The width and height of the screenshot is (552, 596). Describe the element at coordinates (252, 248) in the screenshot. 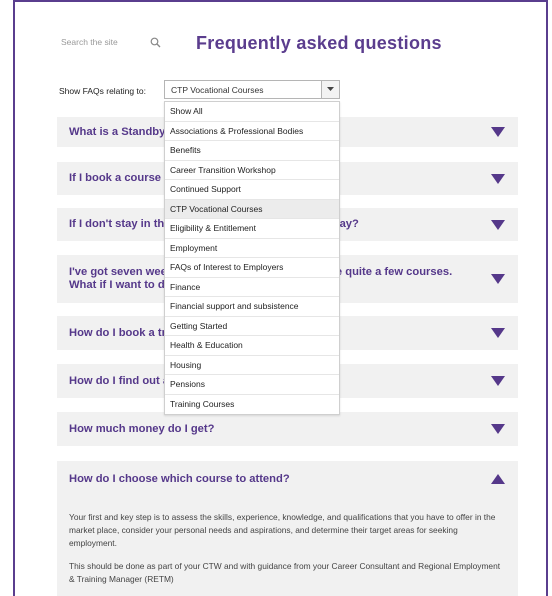

I see `dropdown-option: Employment` at that location.